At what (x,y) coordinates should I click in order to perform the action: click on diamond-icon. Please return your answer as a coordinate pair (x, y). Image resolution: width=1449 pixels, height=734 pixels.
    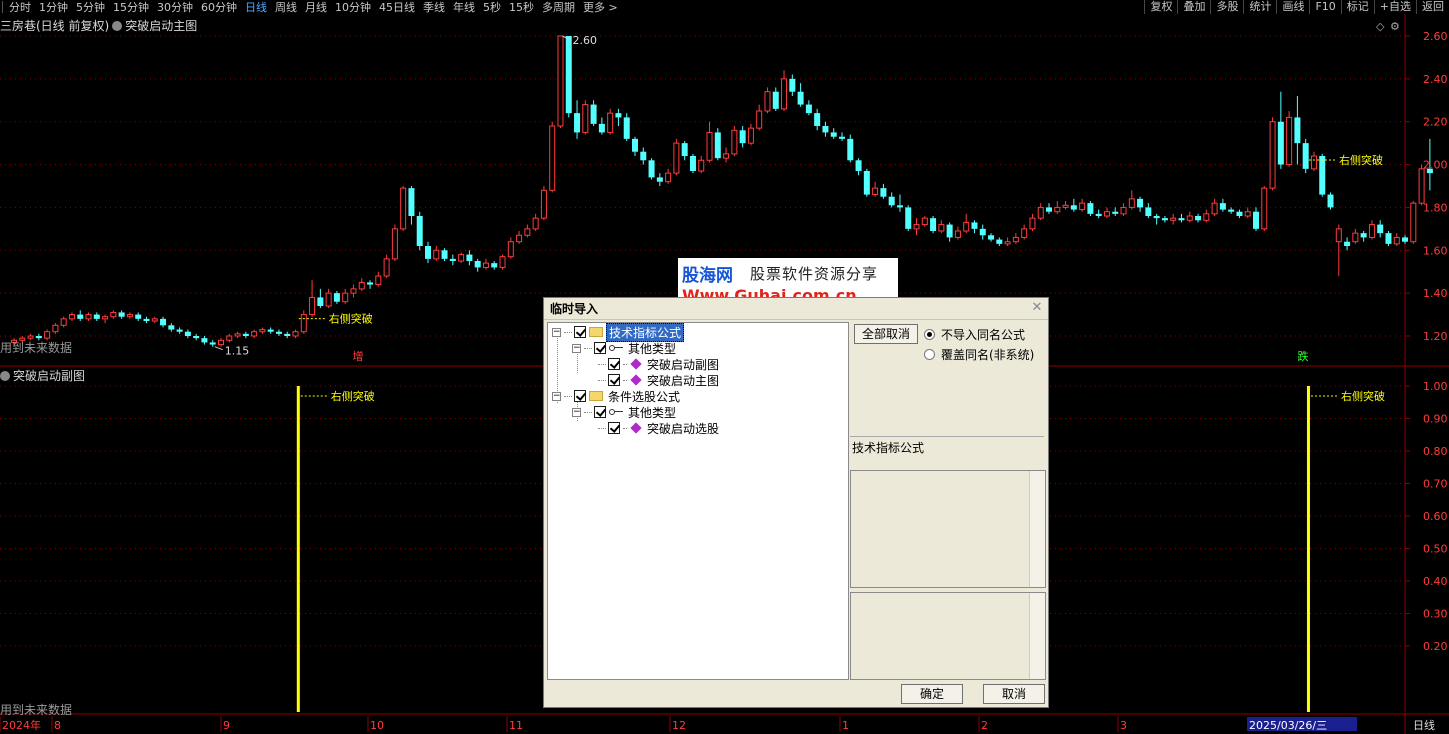
    Looking at the image, I should click on (636, 364).